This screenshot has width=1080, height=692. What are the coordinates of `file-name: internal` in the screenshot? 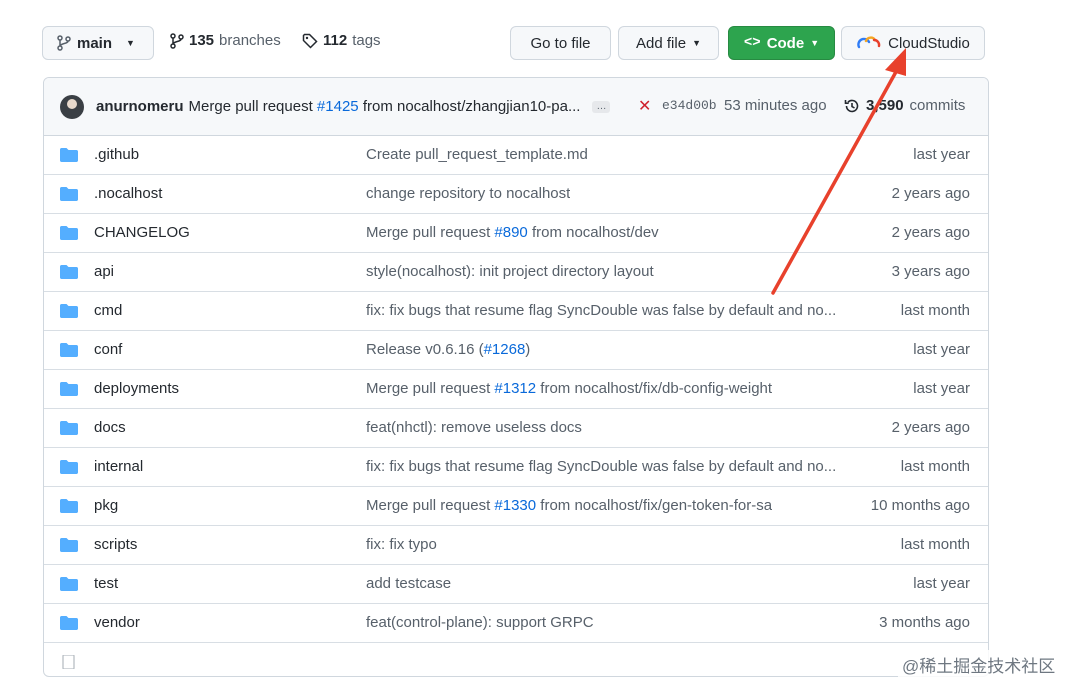 It's located at (118, 466).